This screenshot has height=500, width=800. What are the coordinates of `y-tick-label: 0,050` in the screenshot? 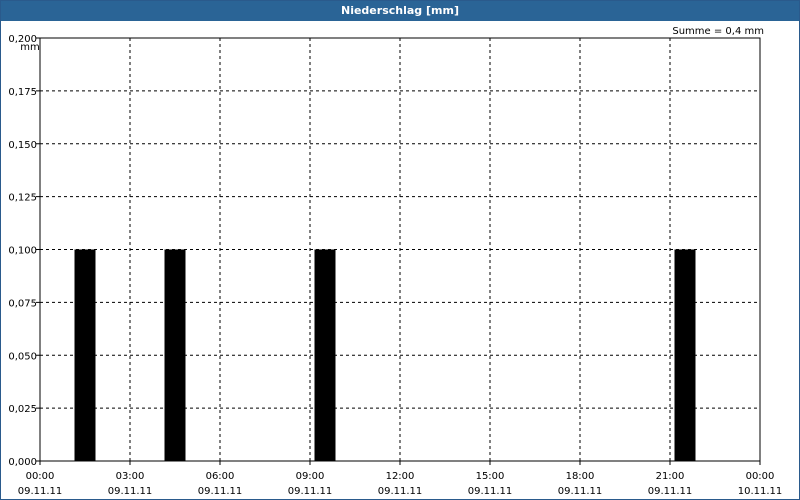 It's located at (22, 356).